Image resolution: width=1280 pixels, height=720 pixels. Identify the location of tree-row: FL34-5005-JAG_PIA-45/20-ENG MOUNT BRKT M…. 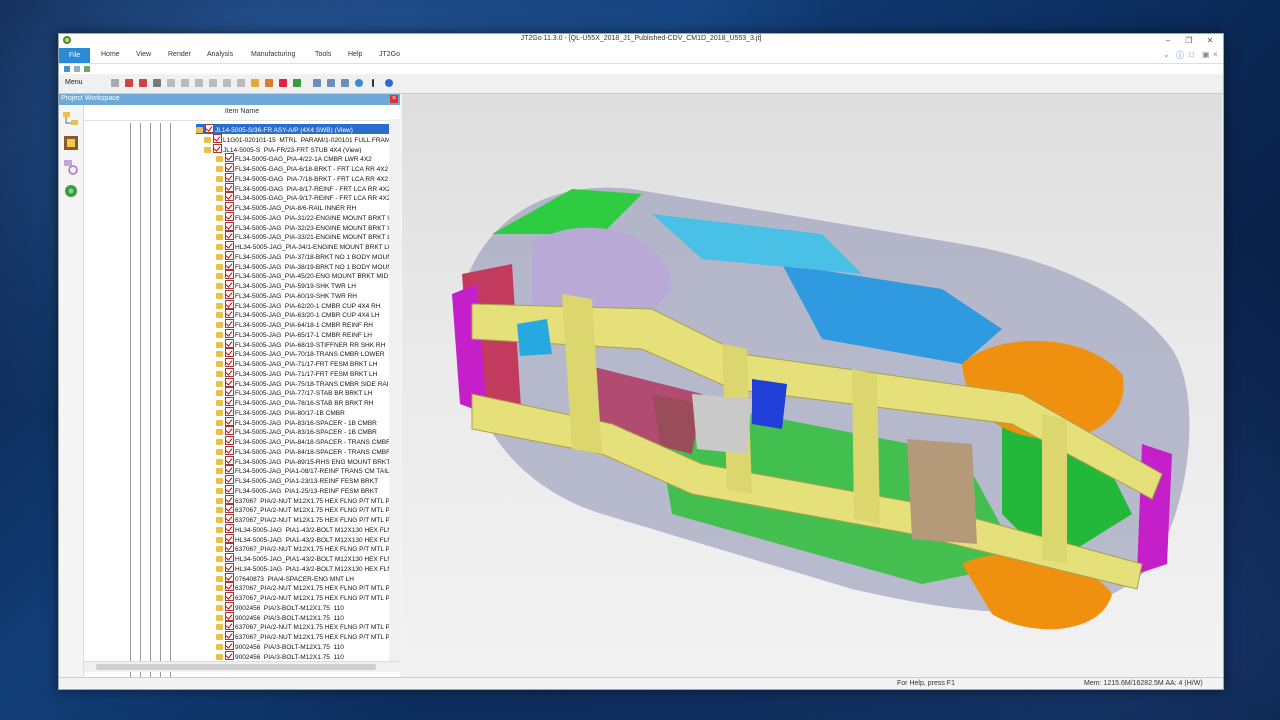
(308, 275).